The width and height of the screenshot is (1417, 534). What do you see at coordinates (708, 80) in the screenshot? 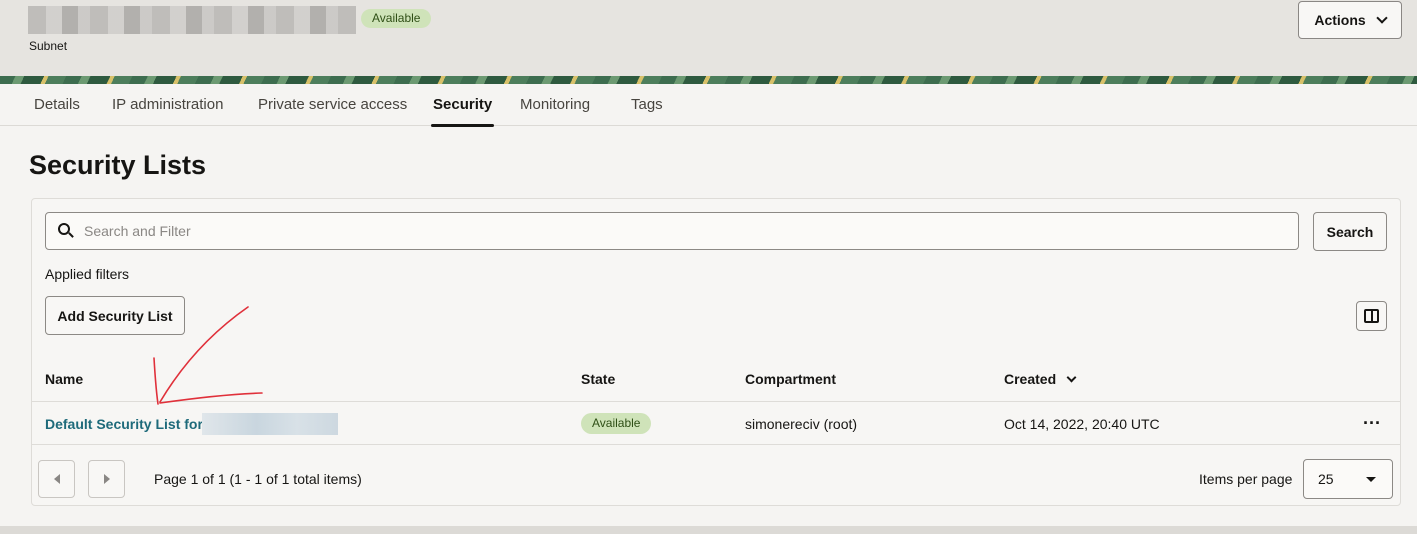
I see `decorative-banner` at bounding box center [708, 80].